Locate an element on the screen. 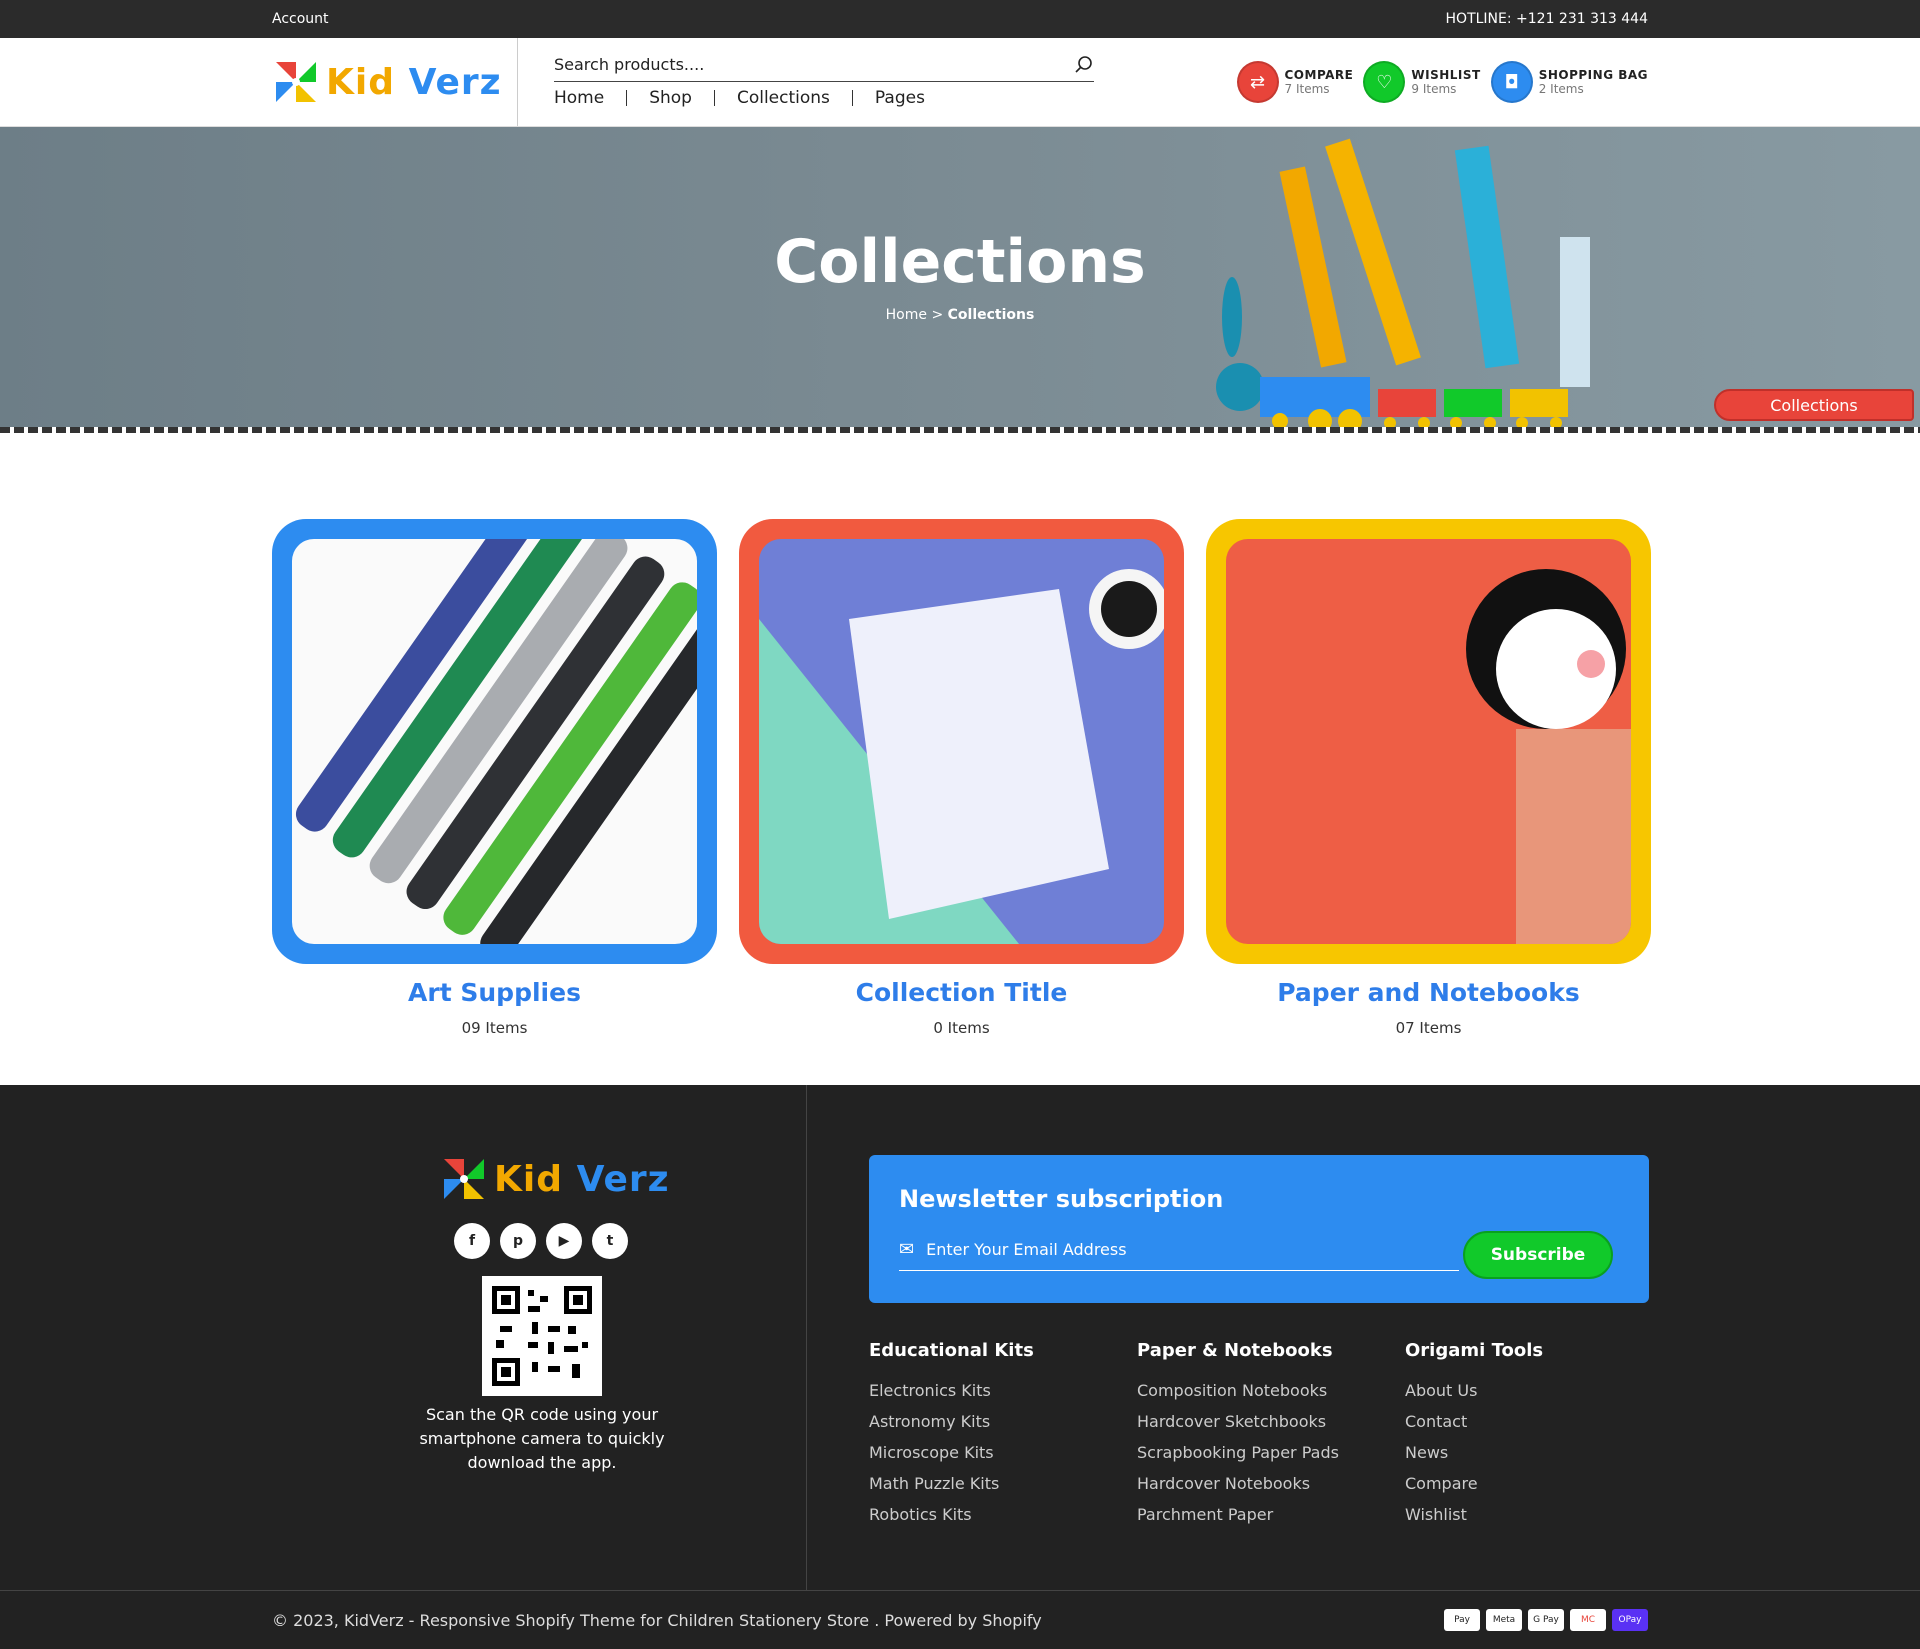 The width and height of the screenshot is (1920, 1649). footer-logo: Kid Verz is located at coordinates (555, 1179).